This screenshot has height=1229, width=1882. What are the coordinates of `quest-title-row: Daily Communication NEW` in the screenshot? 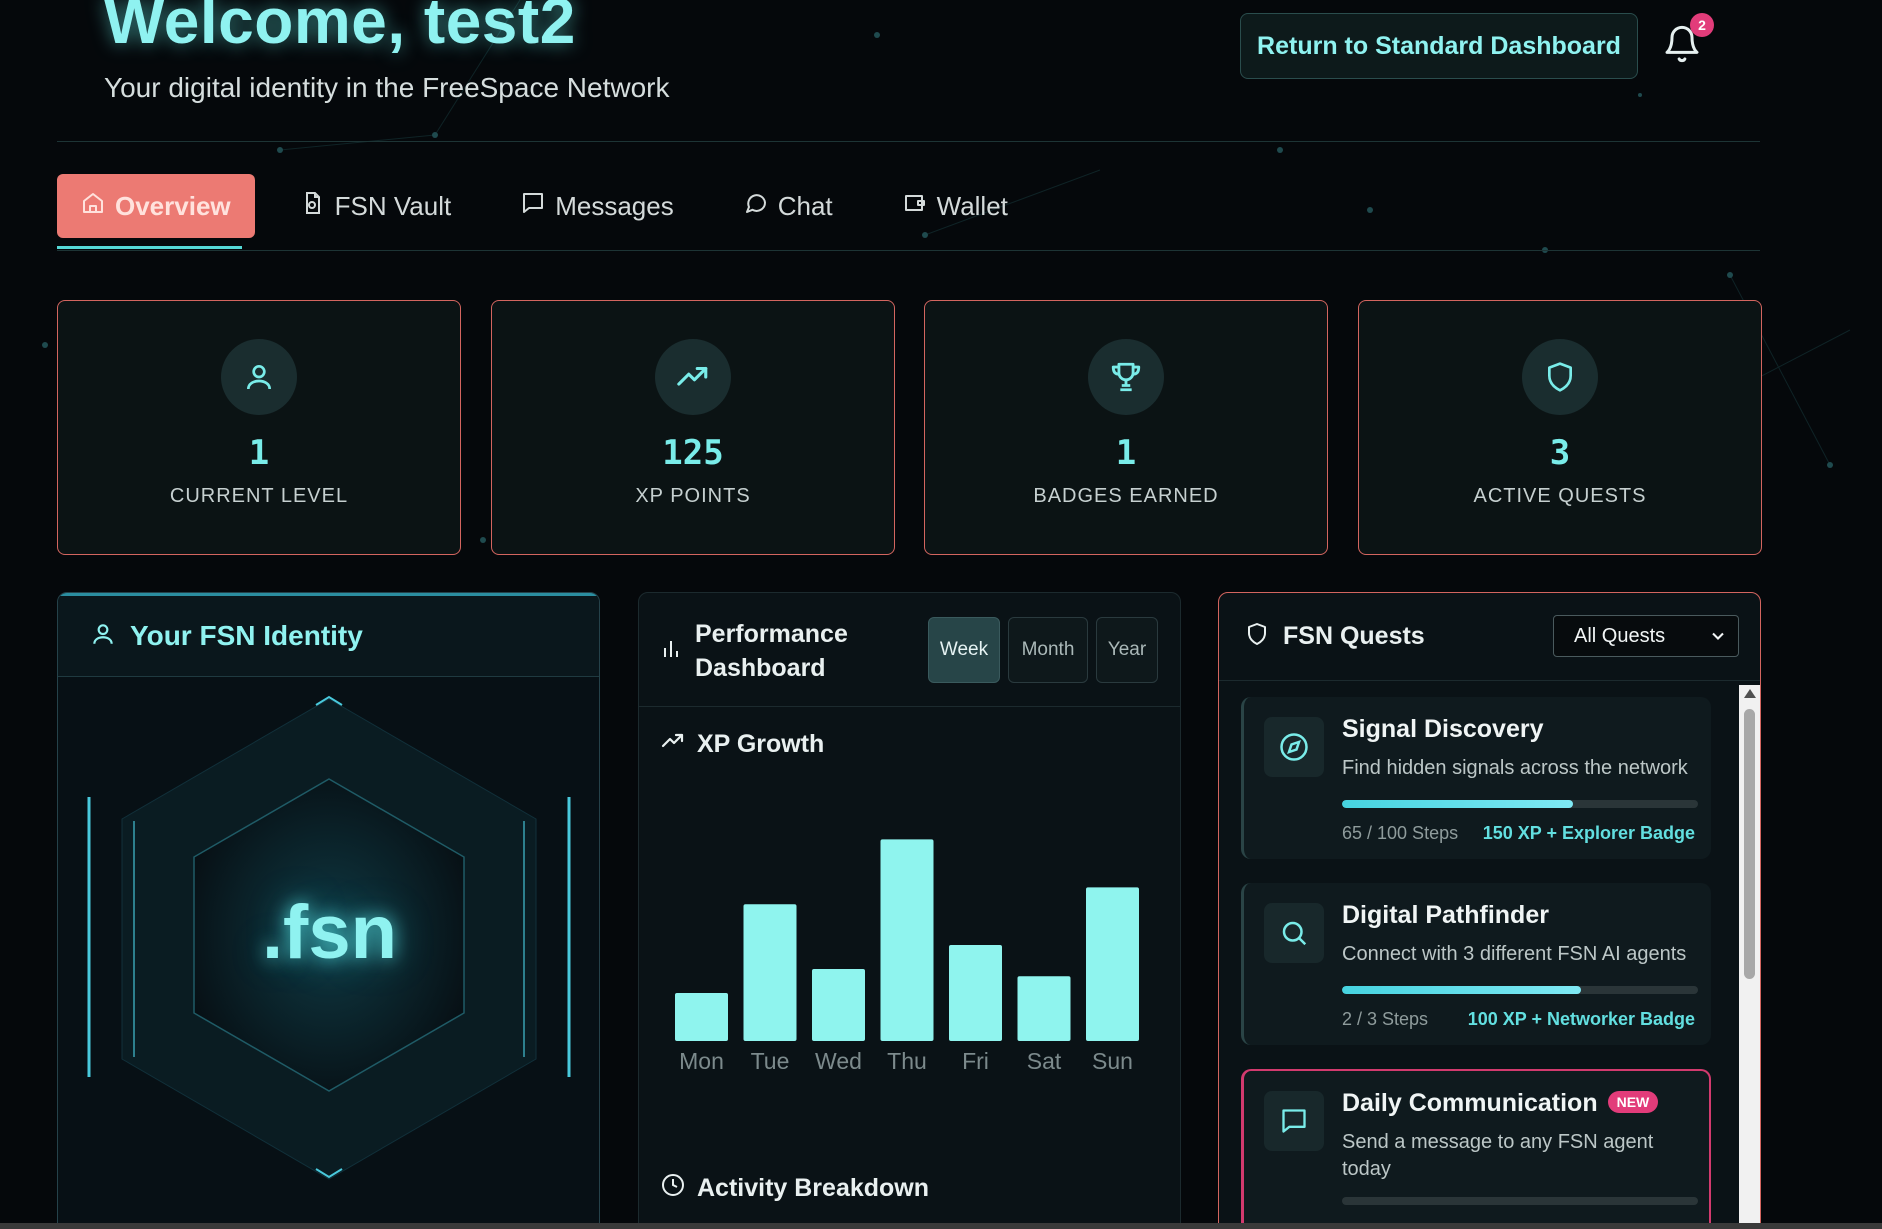 It's located at (1500, 1103).